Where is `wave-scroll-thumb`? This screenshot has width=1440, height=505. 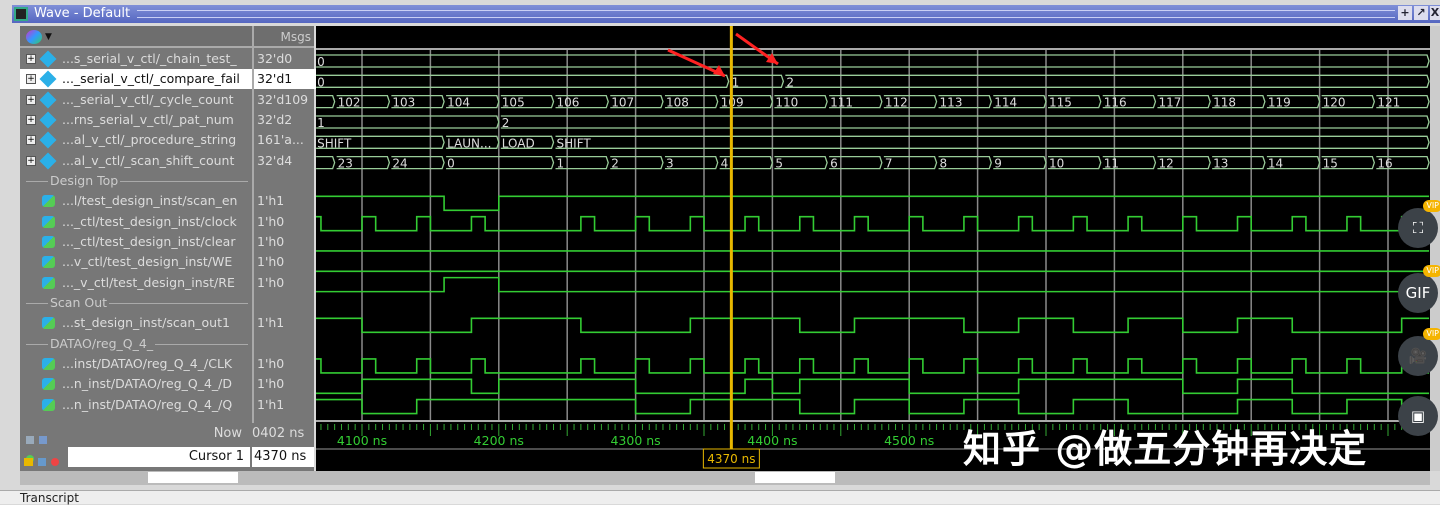
wave-scroll-thumb is located at coordinates (795, 477).